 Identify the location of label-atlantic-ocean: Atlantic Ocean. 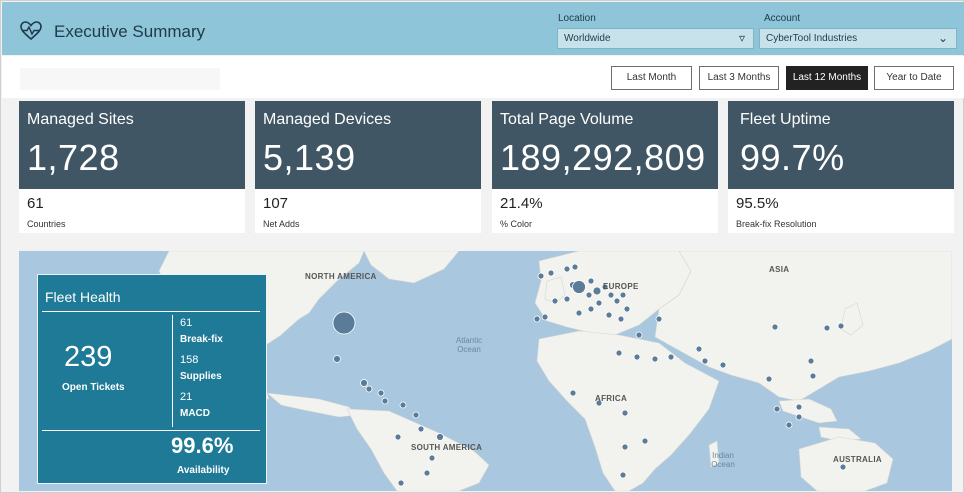
(469, 345).